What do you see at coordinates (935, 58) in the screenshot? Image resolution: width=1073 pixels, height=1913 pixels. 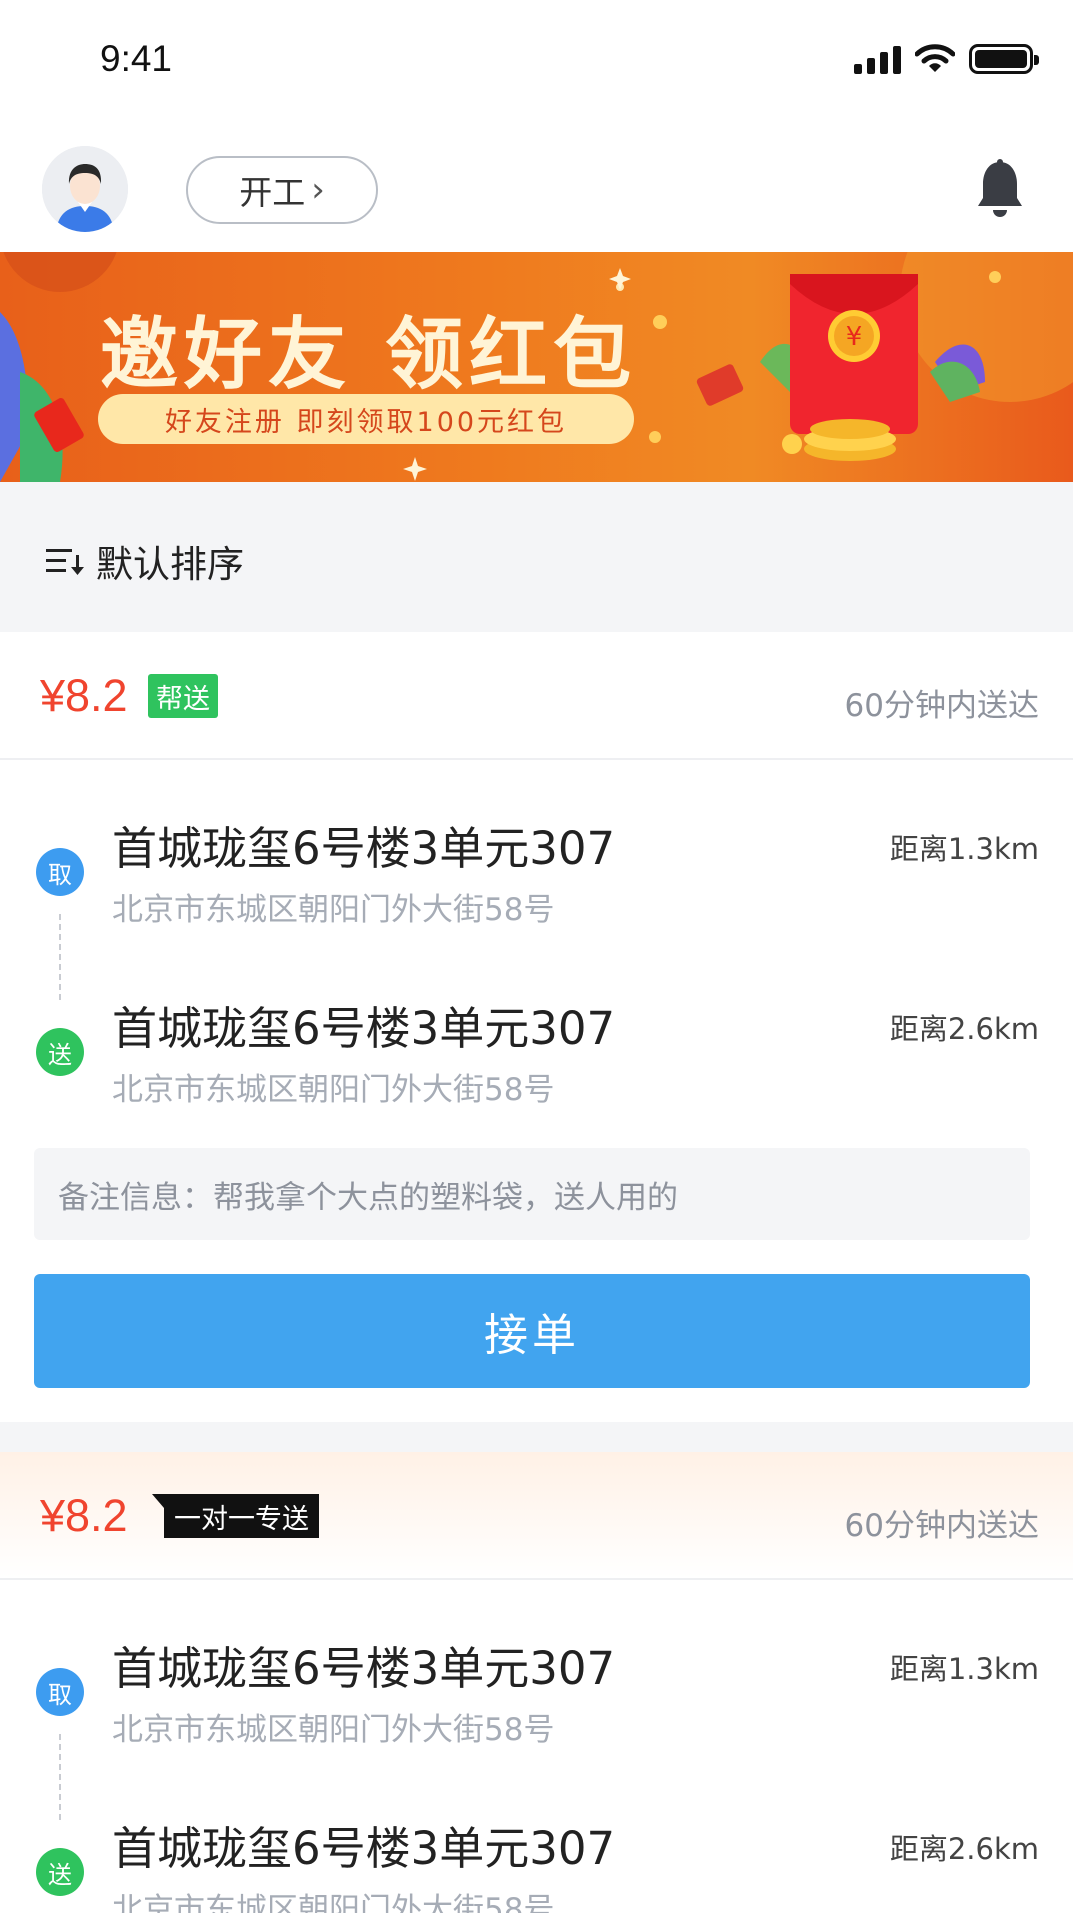 I see `wifi-icon` at bounding box center [935, 58].